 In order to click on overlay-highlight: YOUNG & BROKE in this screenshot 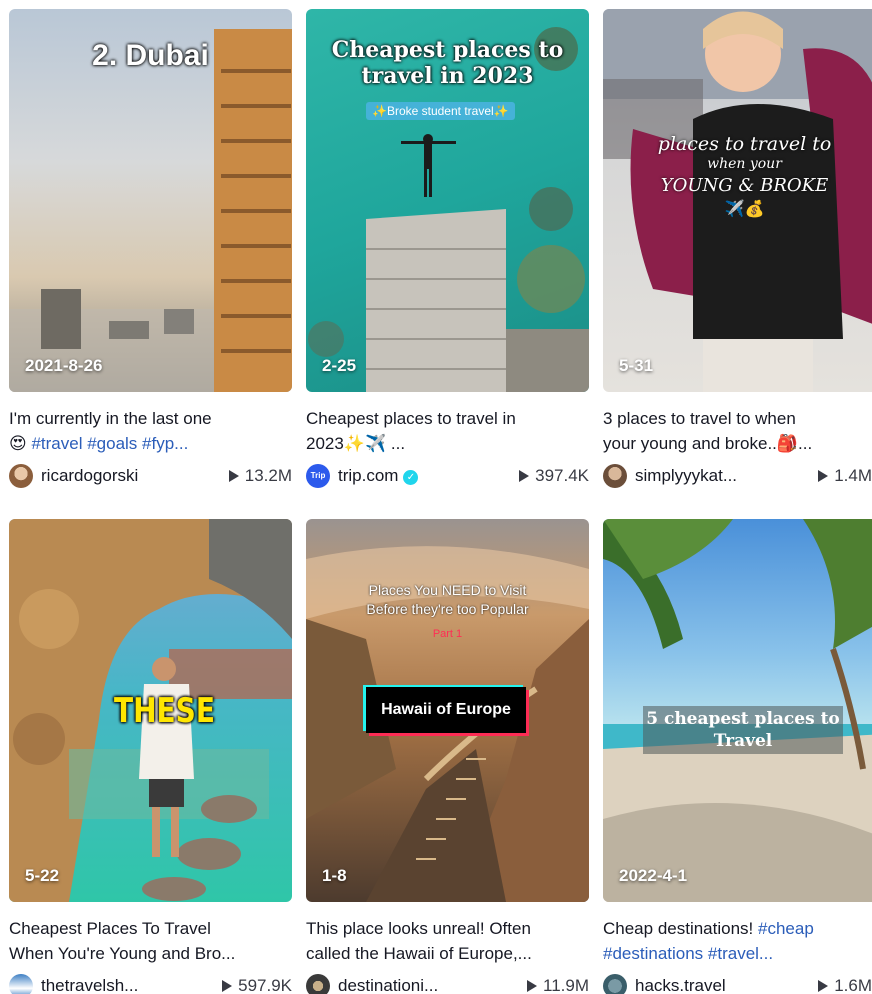, I will do `click(744, 185)`.